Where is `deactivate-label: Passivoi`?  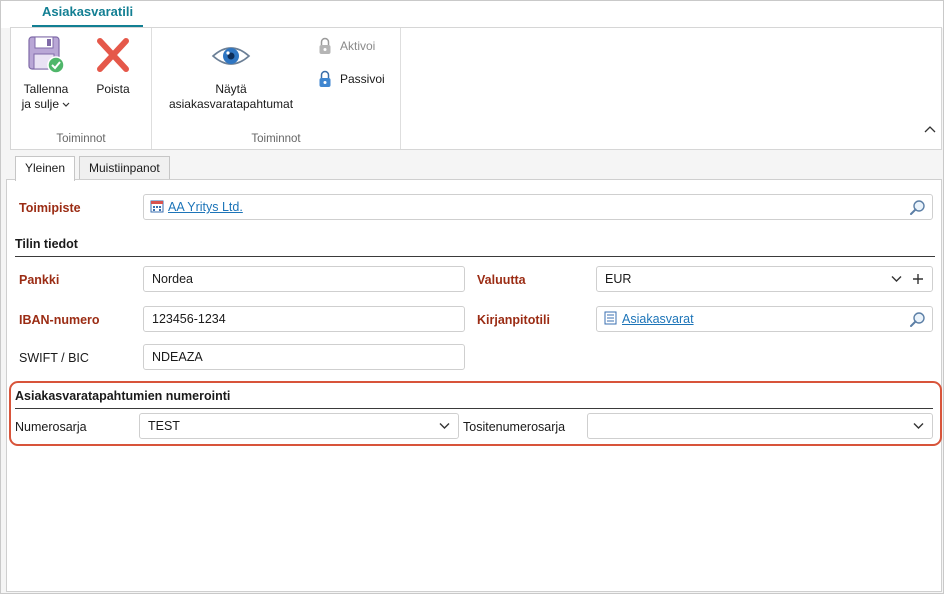 deactivate-label: Passivoi is located at coordinates (362, 79).